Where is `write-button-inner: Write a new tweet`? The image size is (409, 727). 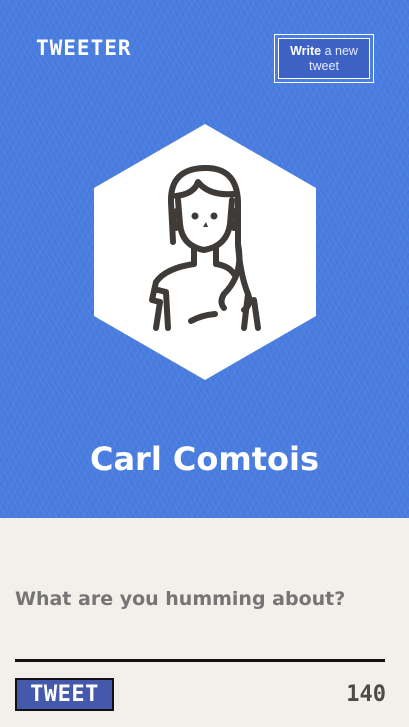
write-button-inner: Write a new tweet is located at coordinates (324, 58).